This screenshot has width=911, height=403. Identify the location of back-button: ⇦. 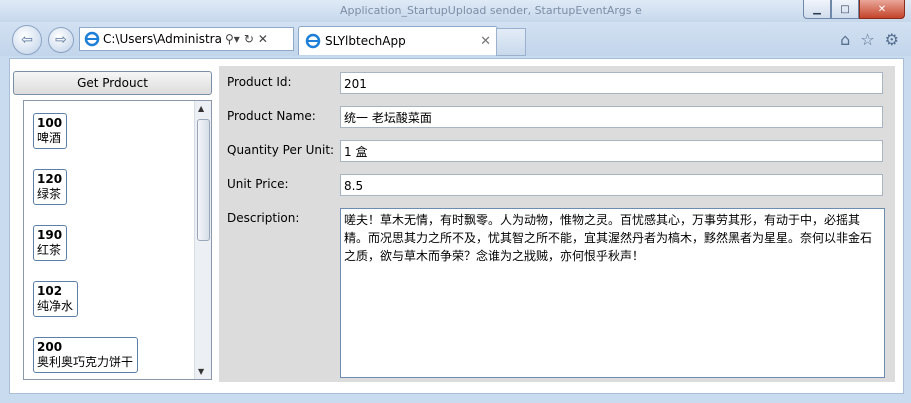
(27, 40).